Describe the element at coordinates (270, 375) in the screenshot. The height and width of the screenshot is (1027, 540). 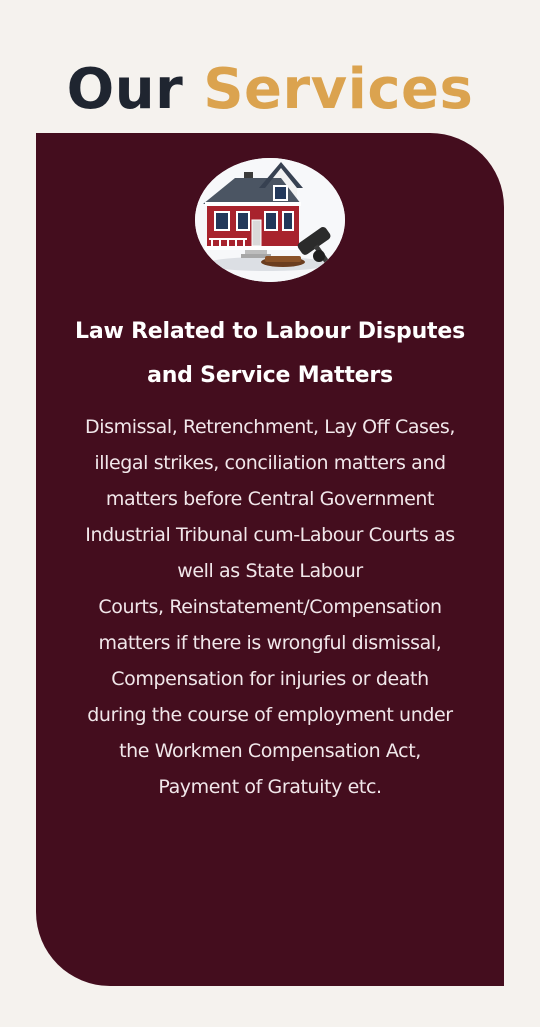
I see `service-title-line: and Service Matters` at that location.